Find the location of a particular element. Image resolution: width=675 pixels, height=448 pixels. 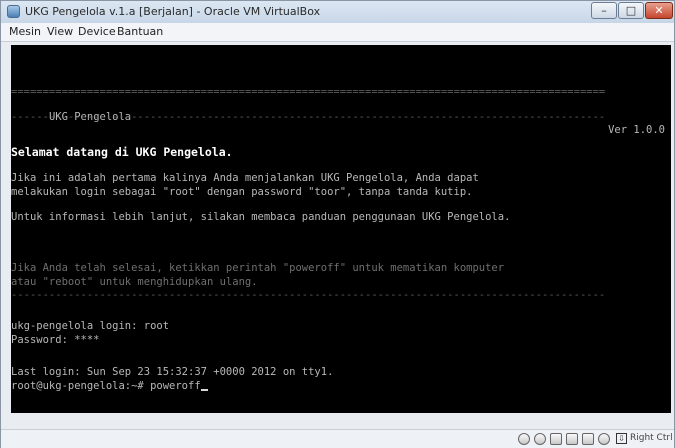

login-line: ukg-pengelola login: root is located at coordinates (90, 326).